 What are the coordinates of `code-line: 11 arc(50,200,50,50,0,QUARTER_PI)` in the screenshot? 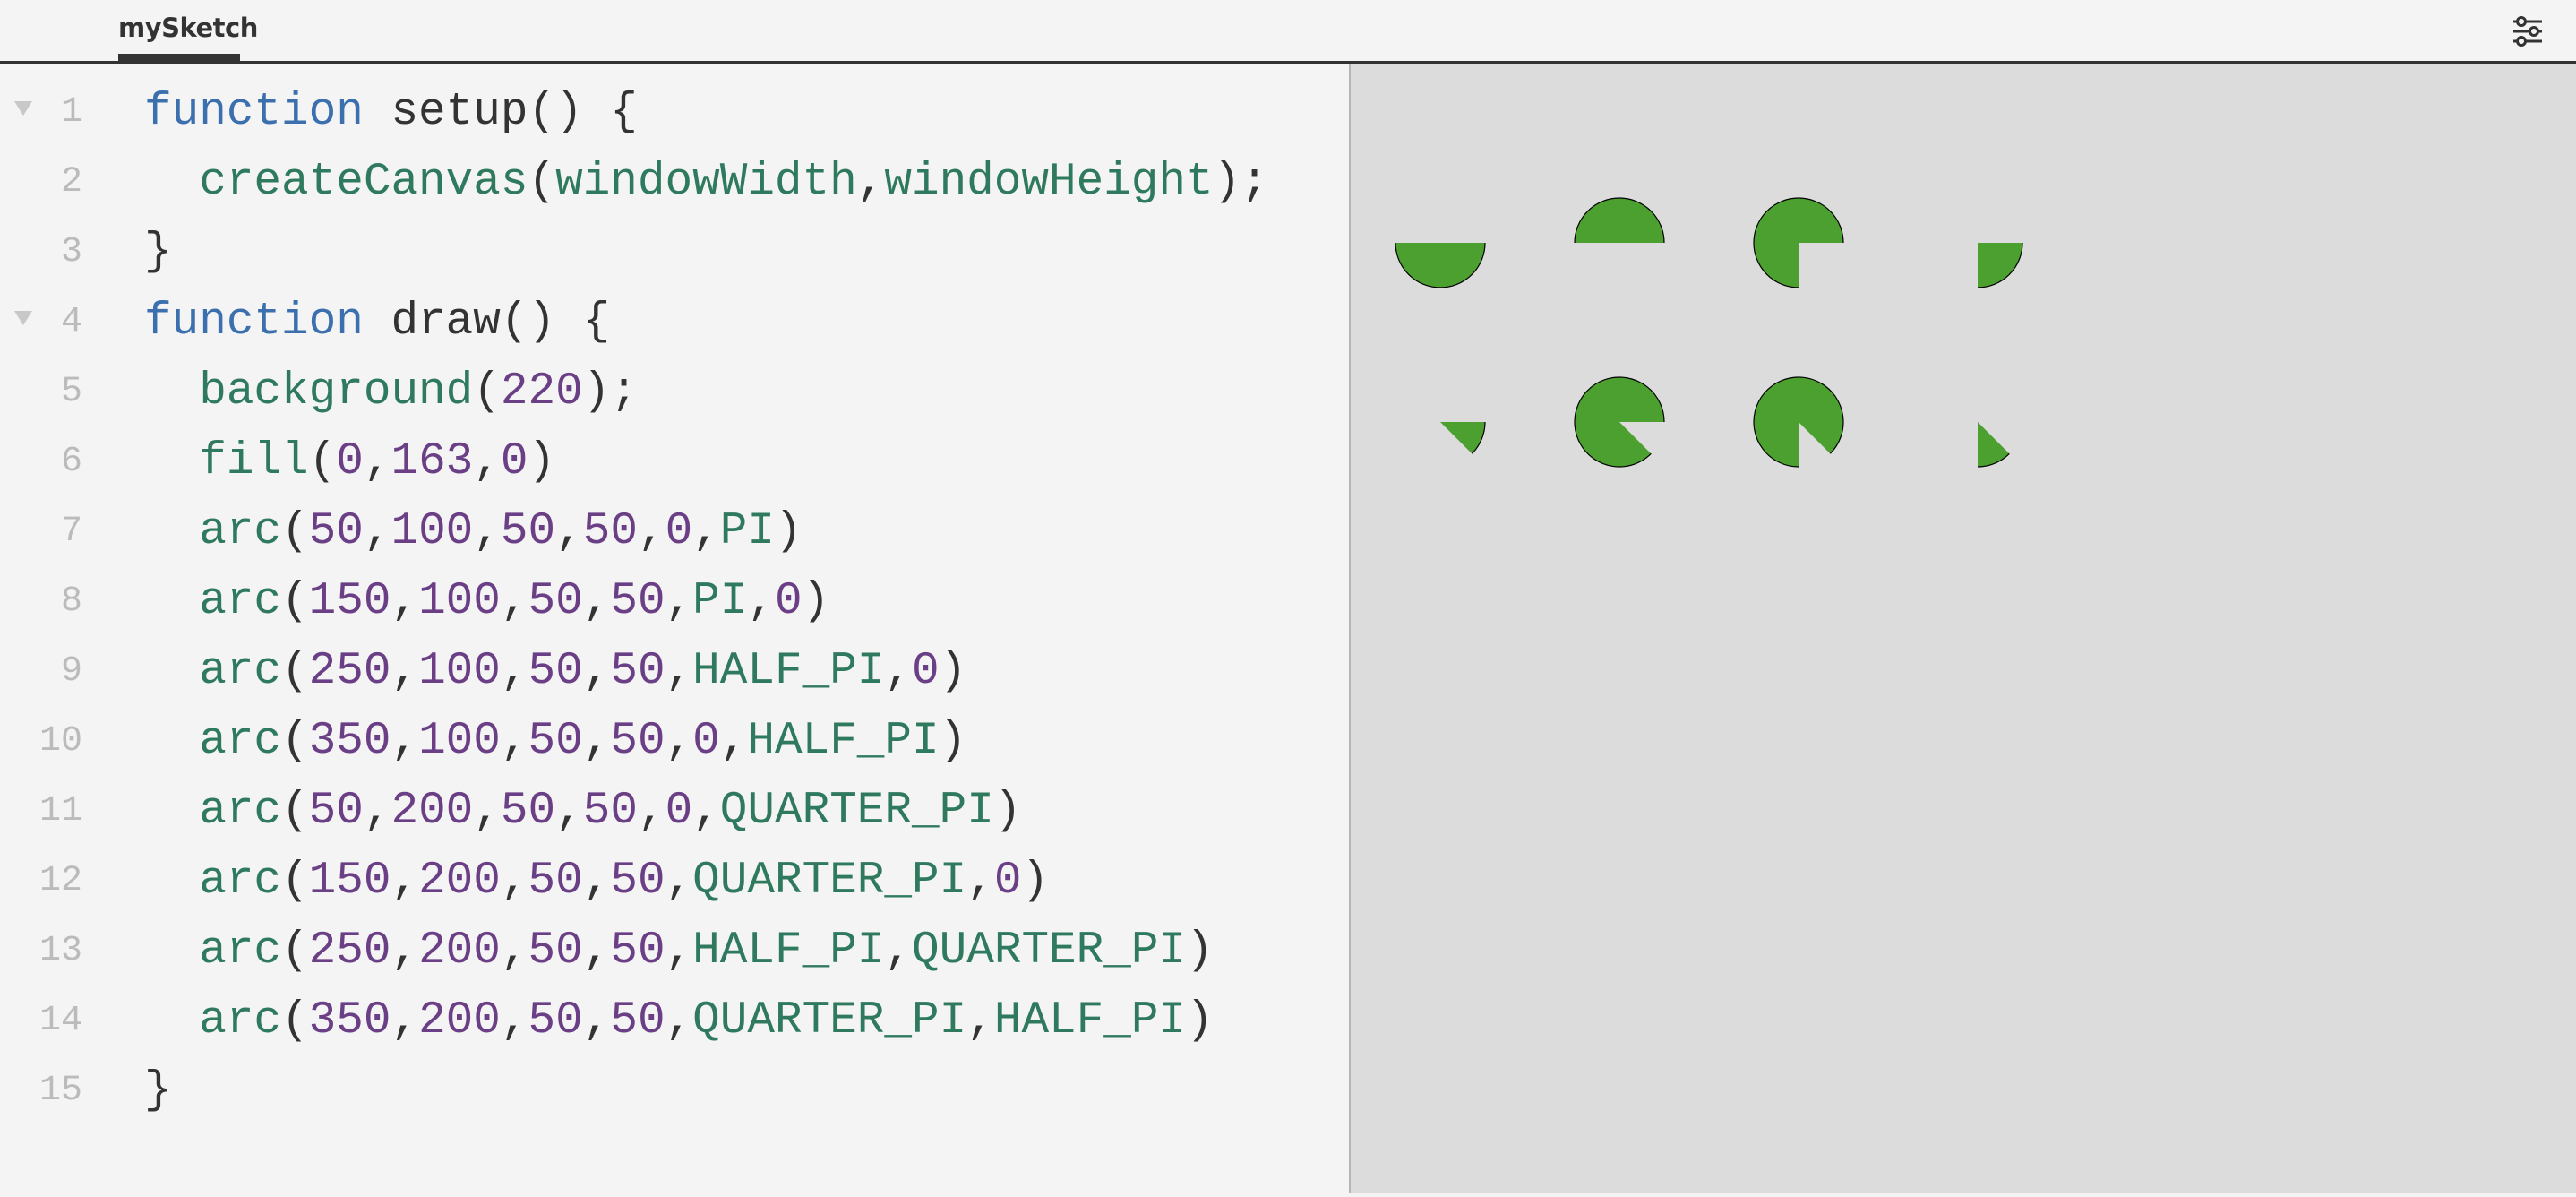 It's located at (674, 812).